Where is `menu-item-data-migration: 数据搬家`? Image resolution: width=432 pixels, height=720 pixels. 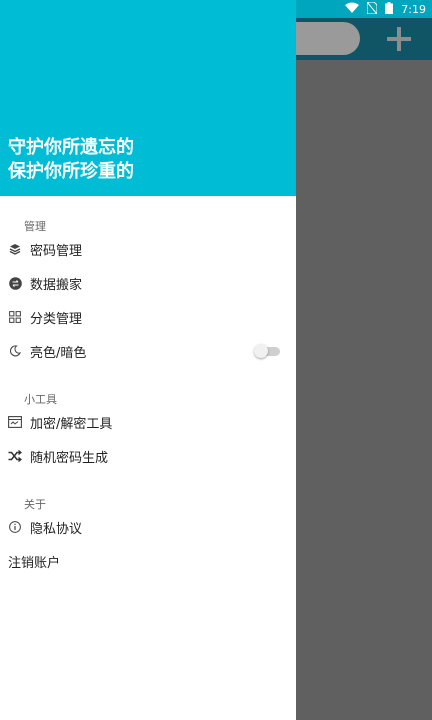
menu-item-data-migration: 数据搬家 is located at coordinates (148, 283).